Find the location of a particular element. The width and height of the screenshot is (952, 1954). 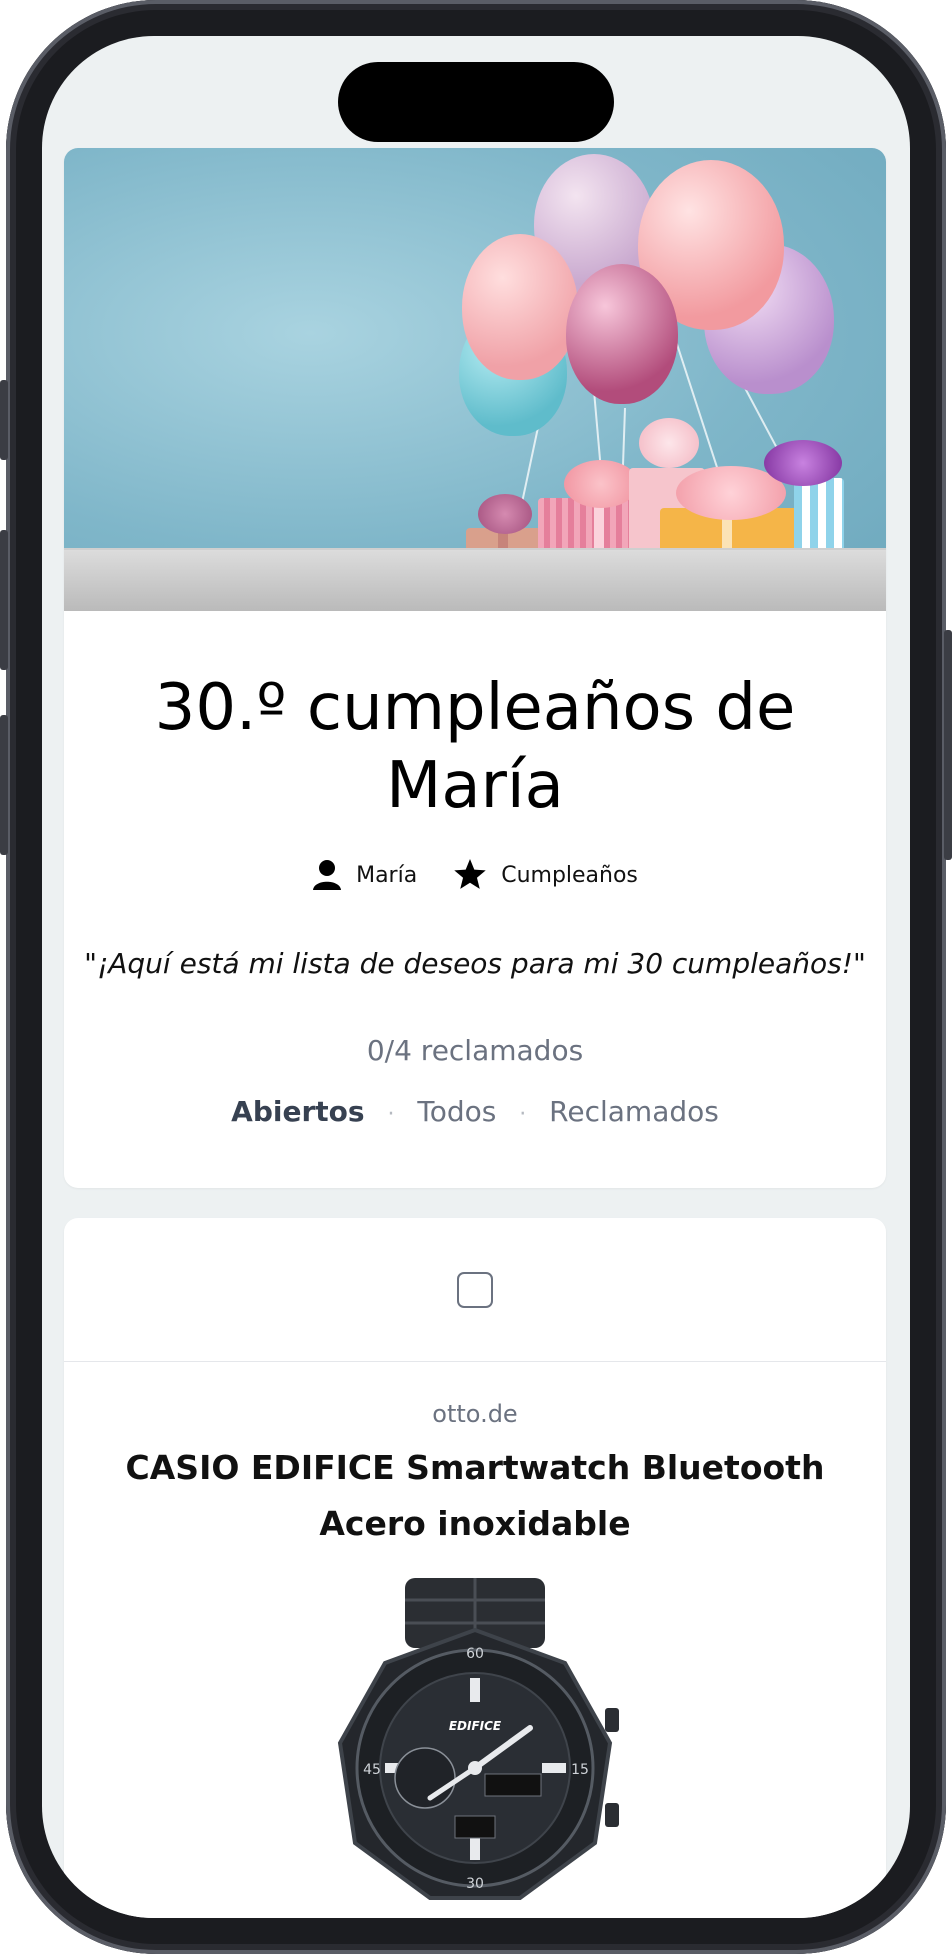

filter-open: Abiertos is located at coordinates (297, 1111).